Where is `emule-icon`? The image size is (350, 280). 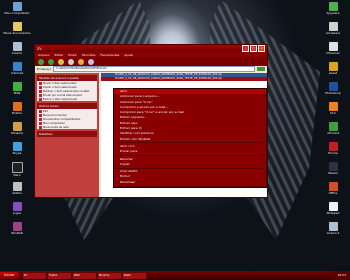
emule-icon is located at coordinates (333, 146).